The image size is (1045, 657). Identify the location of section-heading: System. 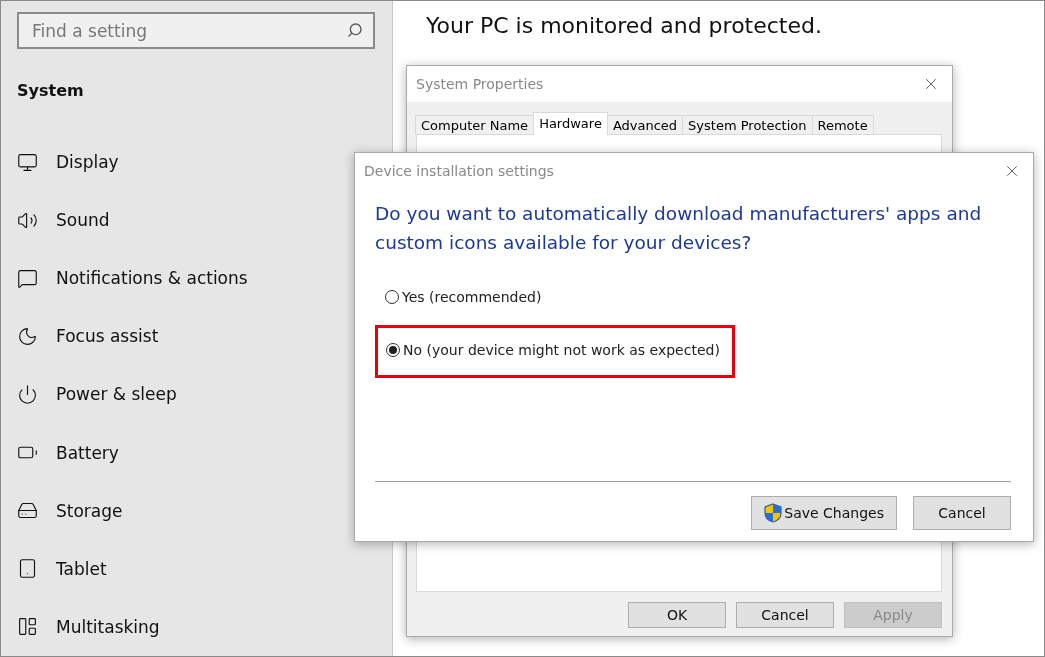
(51, 90).